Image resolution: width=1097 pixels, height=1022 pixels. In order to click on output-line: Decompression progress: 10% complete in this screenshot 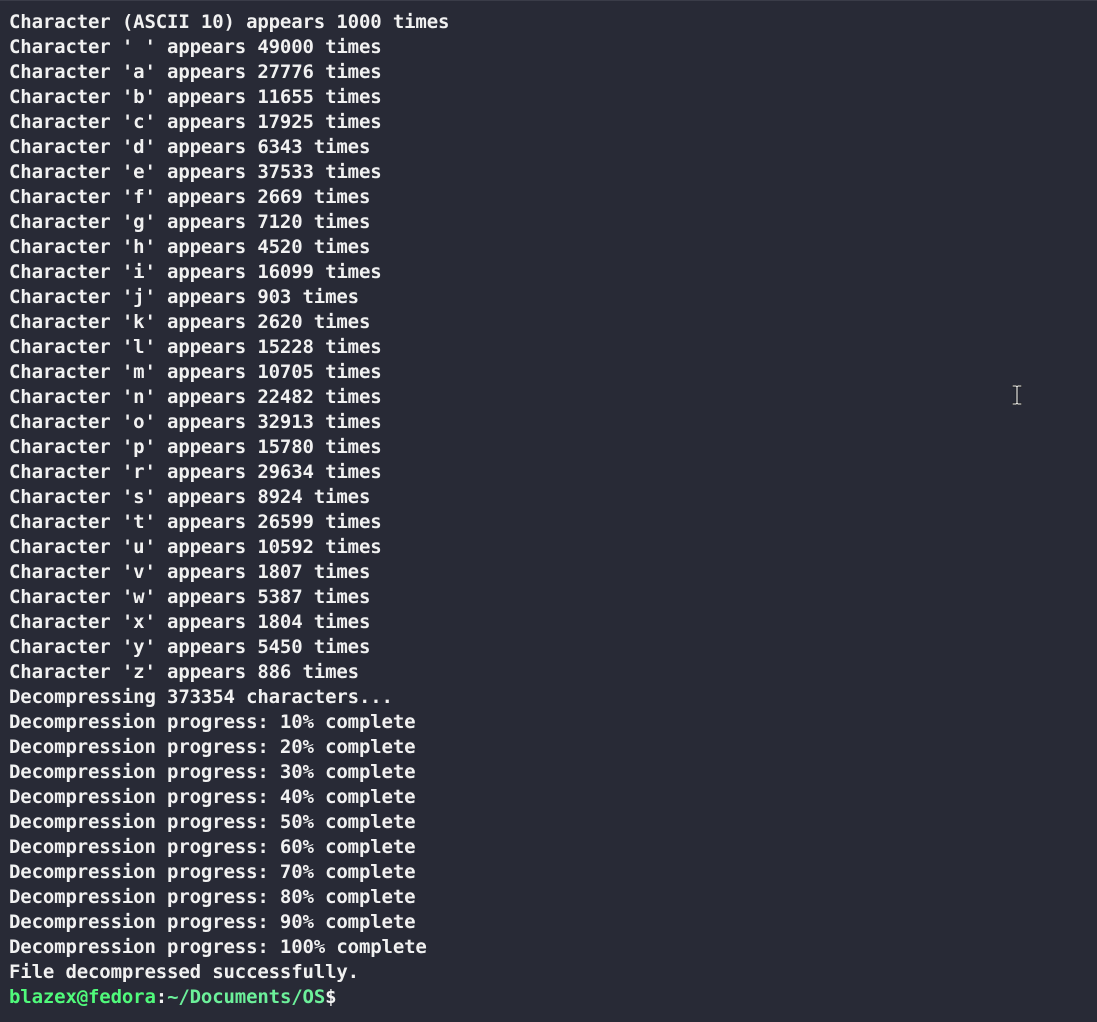, I will do `click(212, 722)`.